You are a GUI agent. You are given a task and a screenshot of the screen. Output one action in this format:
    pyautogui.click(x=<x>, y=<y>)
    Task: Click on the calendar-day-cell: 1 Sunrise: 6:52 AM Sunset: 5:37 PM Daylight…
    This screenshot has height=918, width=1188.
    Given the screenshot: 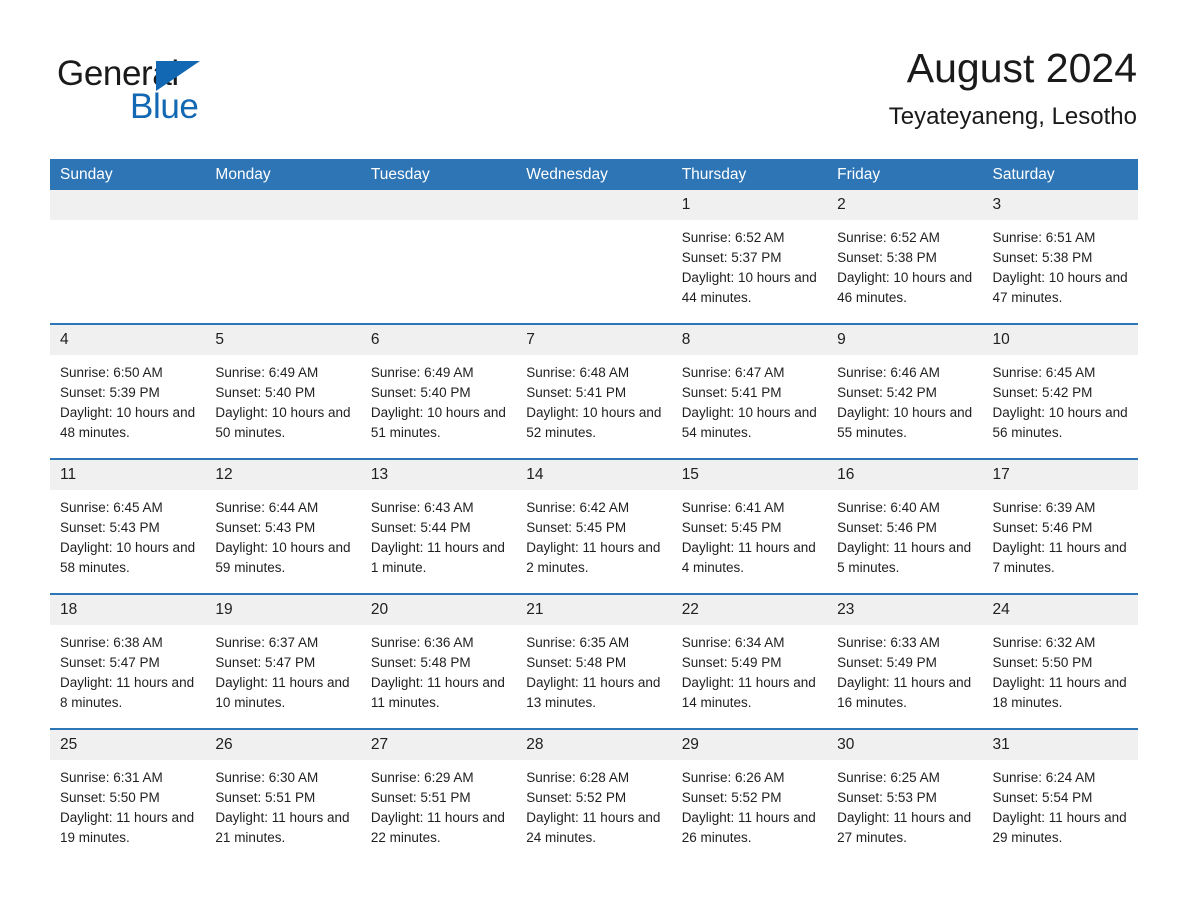 What is the action you would take?
    pyautogui.click(x=749, y=257)
    